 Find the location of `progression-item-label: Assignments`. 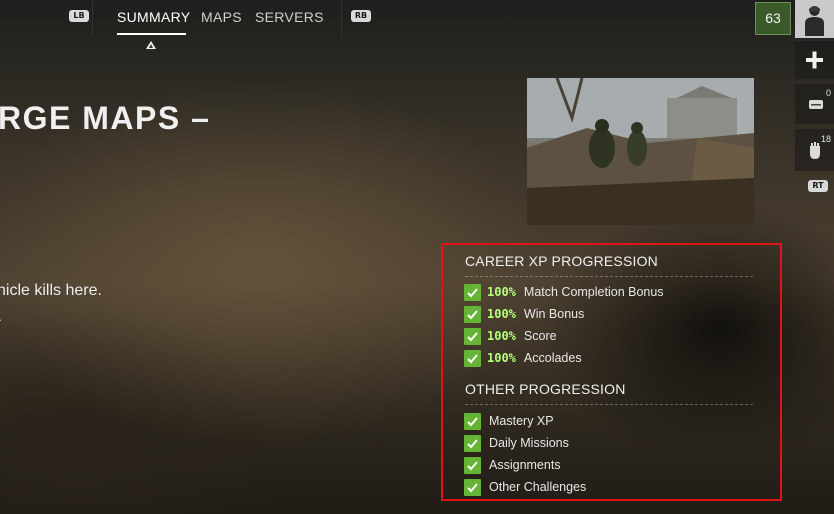

progression-item-label: Assignments is located at coordinates (525, 465).